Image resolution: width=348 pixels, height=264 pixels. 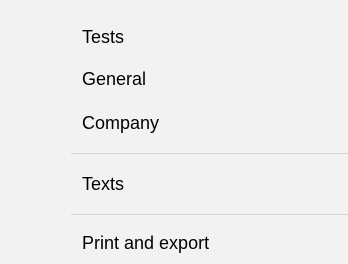 What do you see at coordinates (103, 37) in the screenshot?
I see `menu-item-label: Tests` at bounding box center [103, 37].